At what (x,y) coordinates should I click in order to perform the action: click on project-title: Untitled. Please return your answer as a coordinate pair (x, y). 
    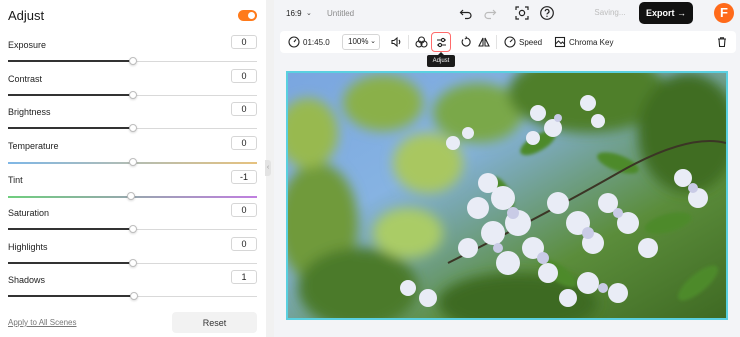
    Looking at the image, I should click on (340, 13).